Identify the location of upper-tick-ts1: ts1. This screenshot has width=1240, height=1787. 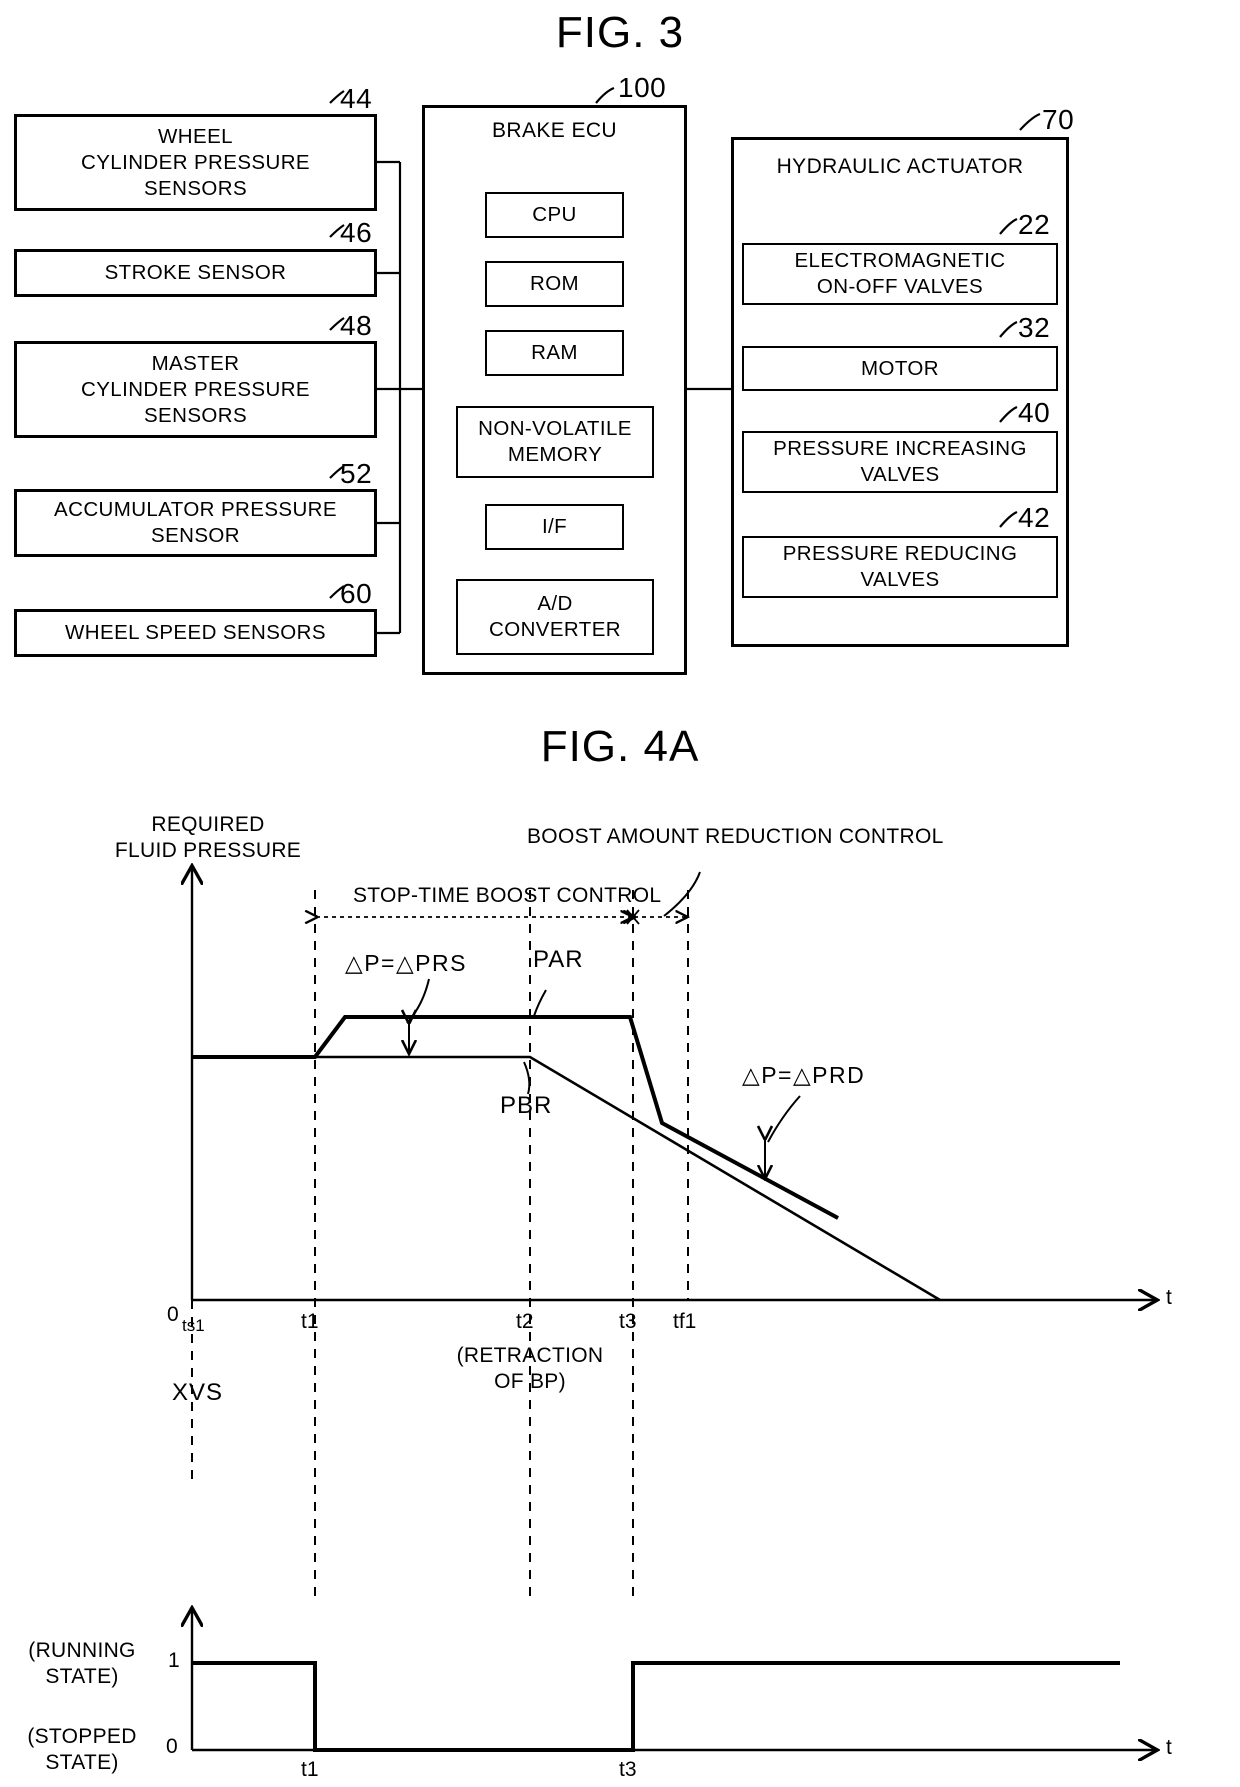
(193, 1325).